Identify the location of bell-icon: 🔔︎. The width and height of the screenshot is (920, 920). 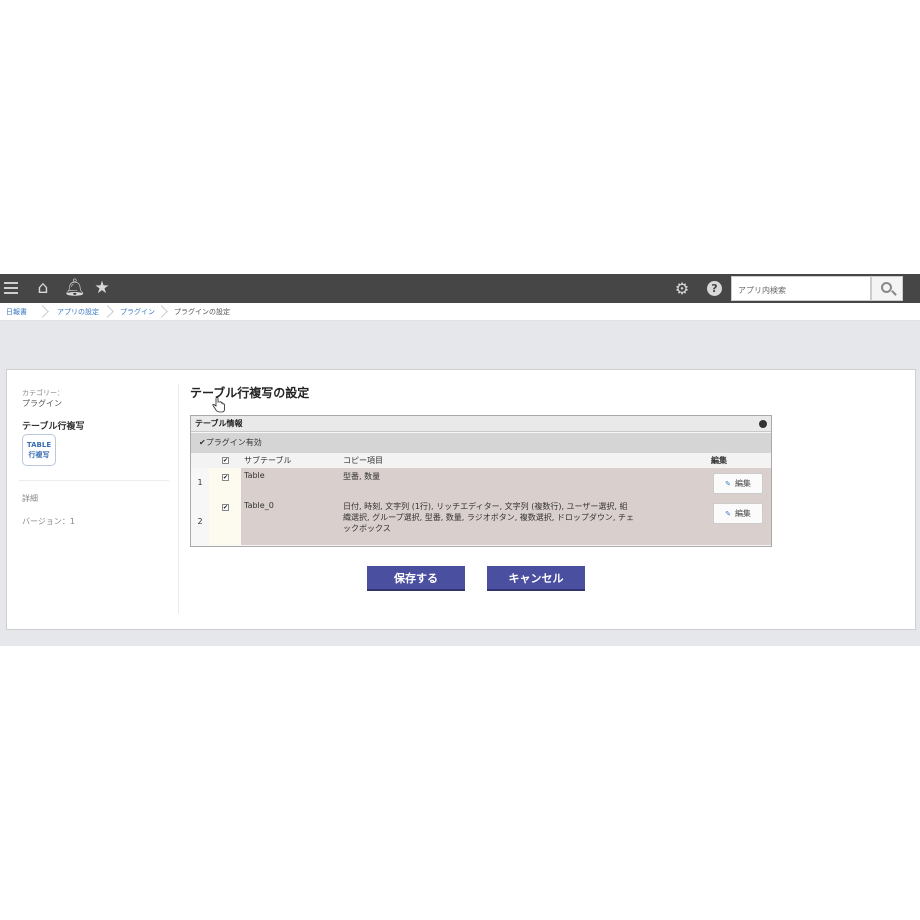
(75, 288).